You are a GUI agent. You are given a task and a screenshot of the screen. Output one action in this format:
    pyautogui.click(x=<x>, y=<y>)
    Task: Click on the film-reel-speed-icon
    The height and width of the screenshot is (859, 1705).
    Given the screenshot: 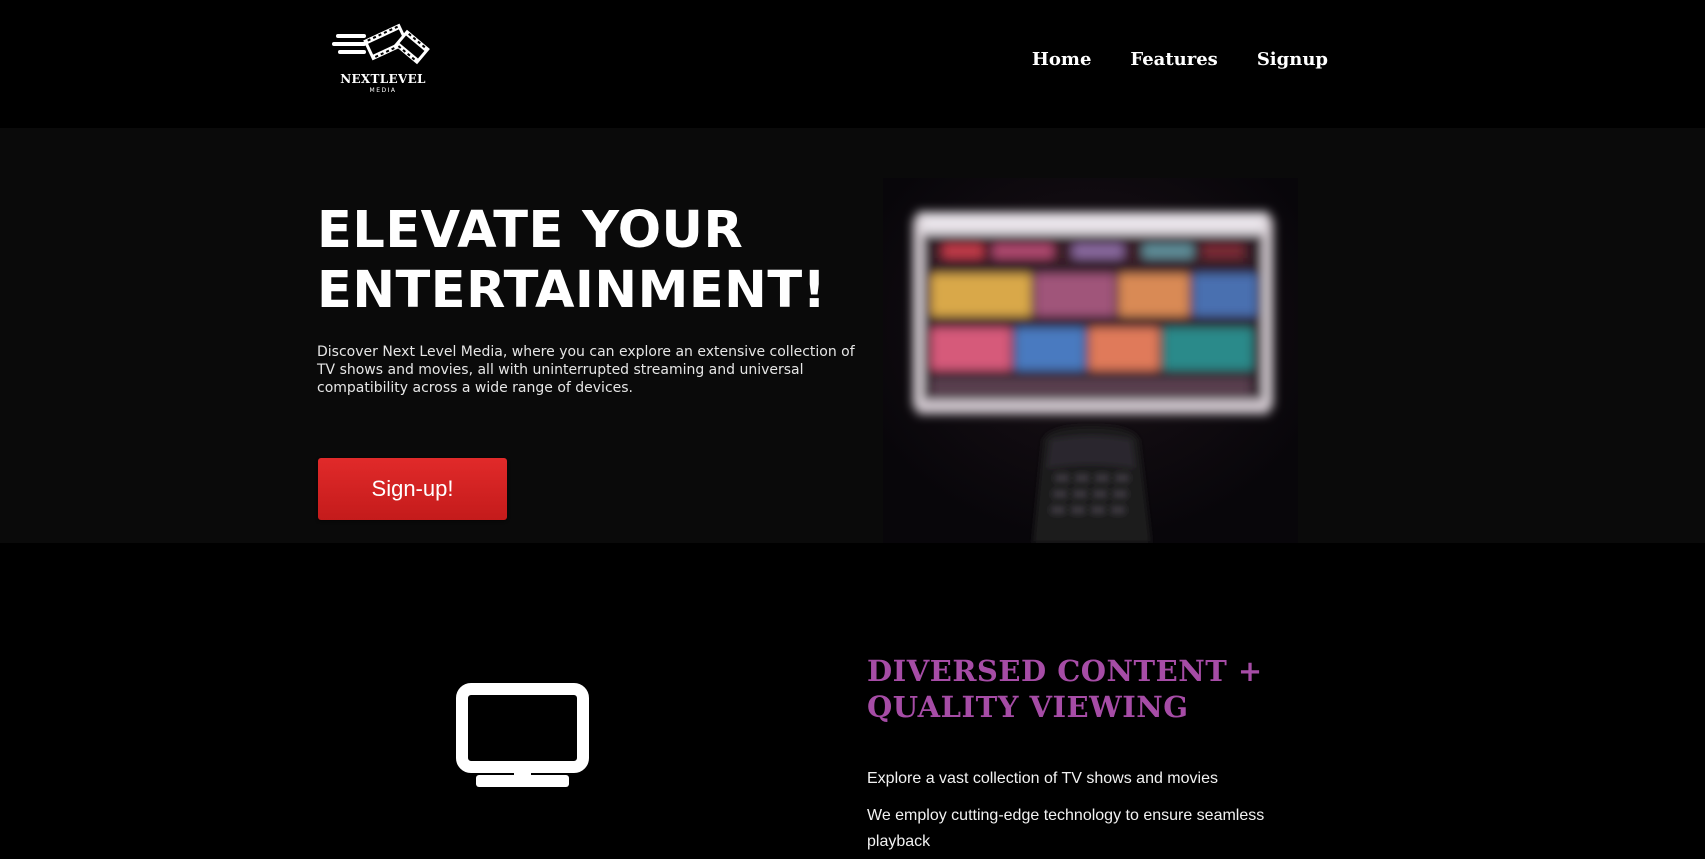 What is the action you would take?
    pyautogui.click(x=381, y=44)
    